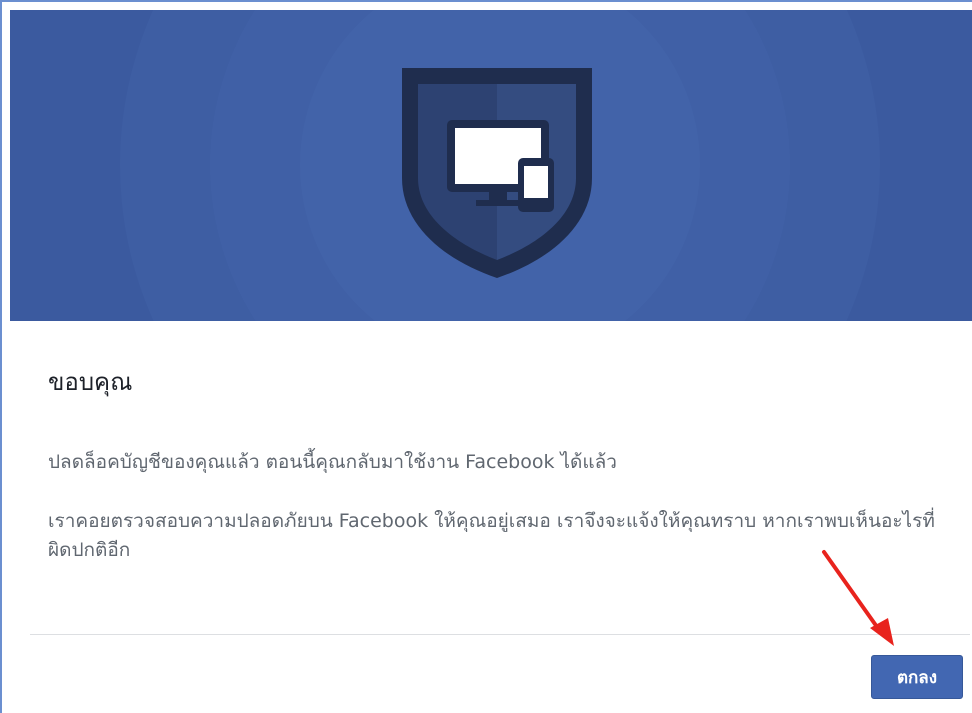 This screenshot has height=713, width=972. I want to click on footer-divider, so click(500, 634).